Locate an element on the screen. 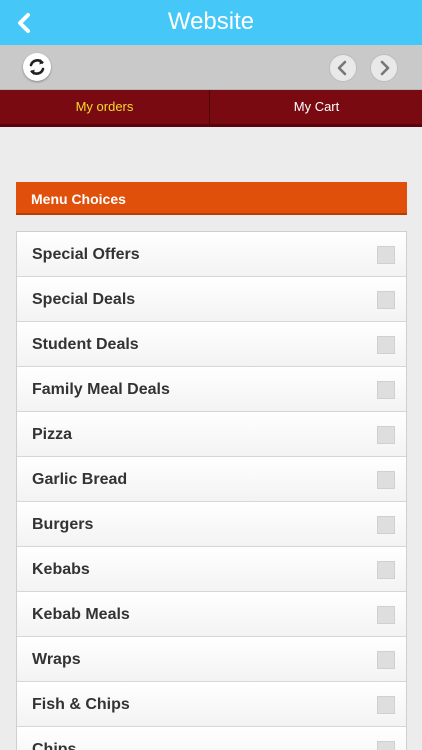 The image size is (422, 750). menu-item-label: Fish & Chips is located at coordinates (81, 704).